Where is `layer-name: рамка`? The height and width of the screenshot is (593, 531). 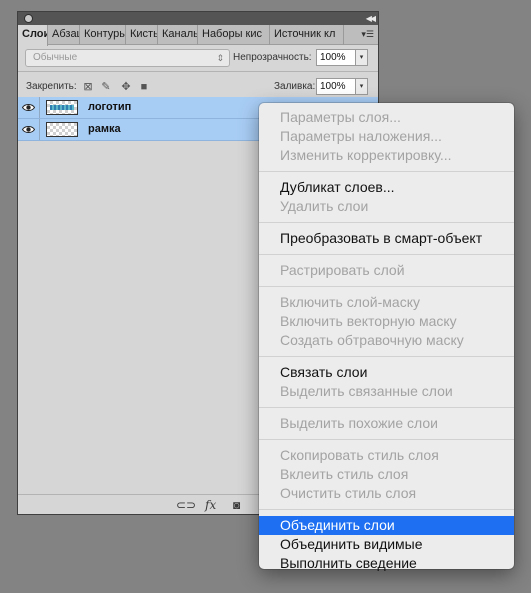
layer-name: рамка is located at coordinates (104, 129).